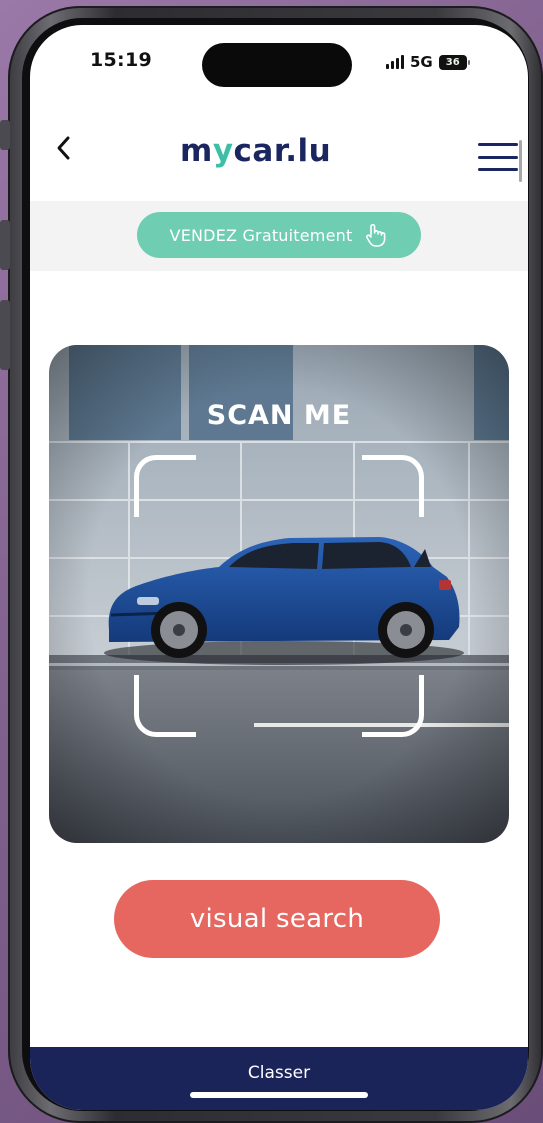 The height and width of the screenshot is (1123, 543). Describe the element at coordinates (282, 151) in the screenshot. I see `logo-text-domain: car.lu` at that location.